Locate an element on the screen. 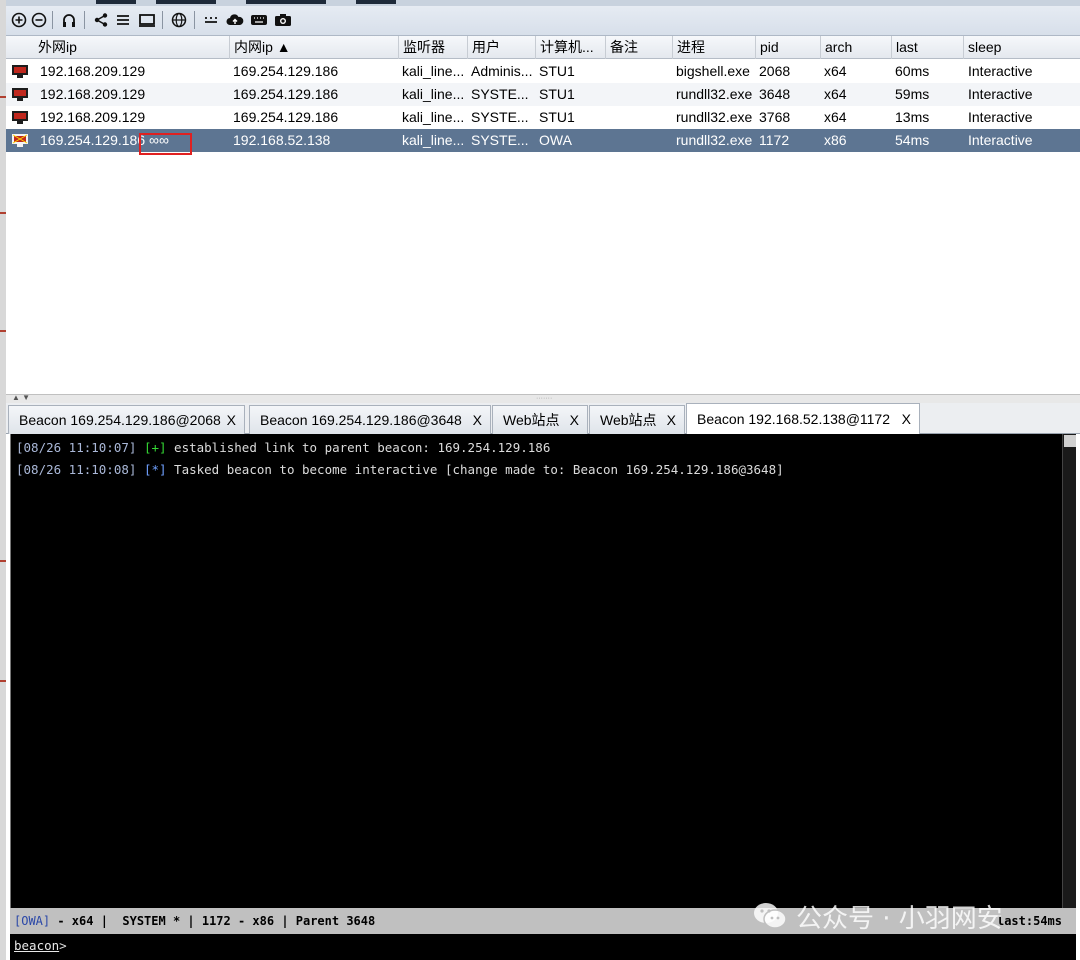  tab-beacon-3648: Beacon 169.254.129.186@3648 X is located at coordinates (370, 419).